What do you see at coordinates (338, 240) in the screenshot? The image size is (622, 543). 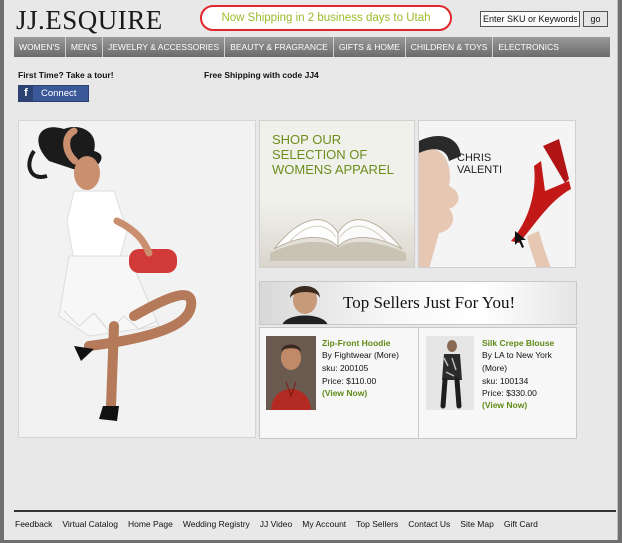 I see `open-book-illustration` at bounding box center [338, 240].